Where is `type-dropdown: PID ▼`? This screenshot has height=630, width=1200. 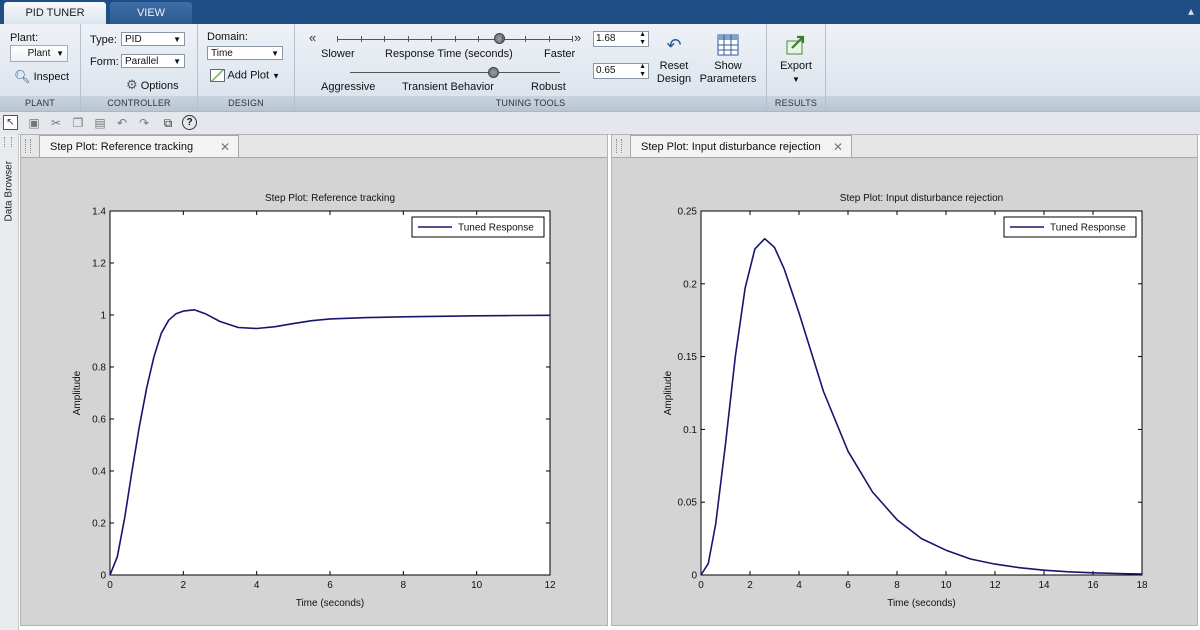
type-dropdown: PID ▼ is located at coordinates (153, 39).